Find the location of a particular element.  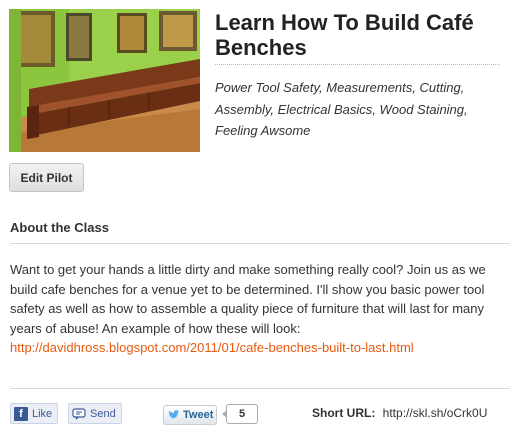

facebook-like-button: f Like is located at coordinates (34, 413).